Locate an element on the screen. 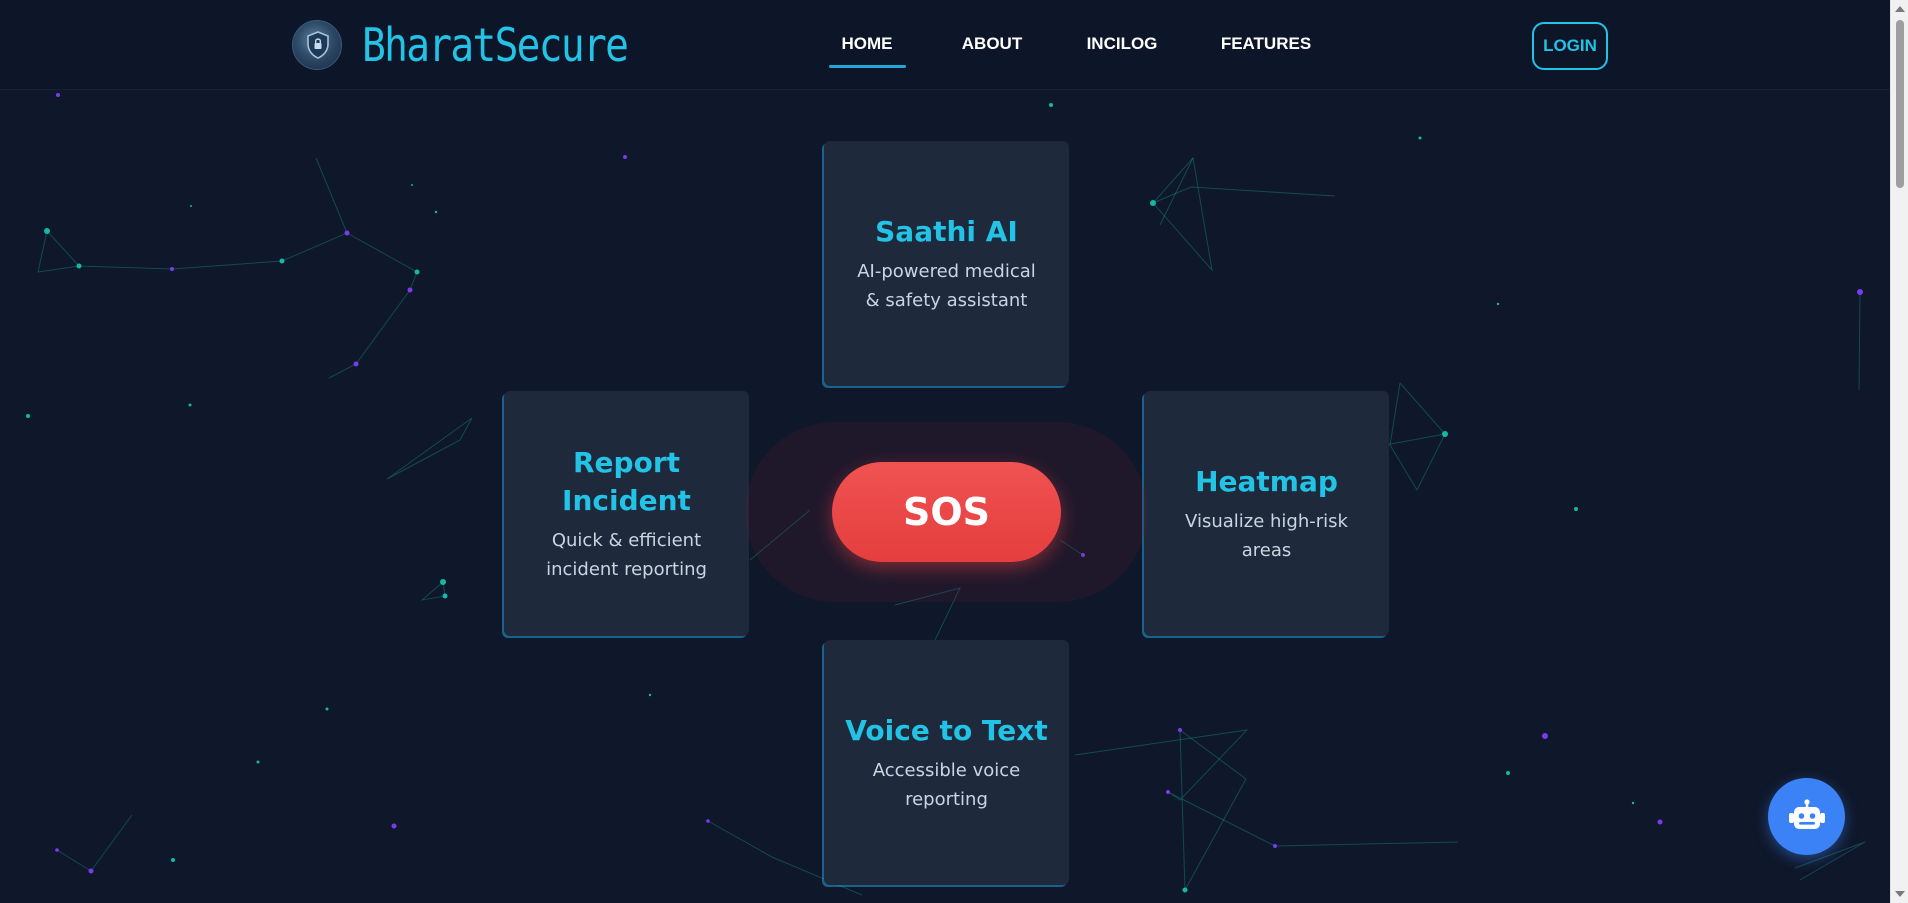  scrollbar-thumb is located at coordinates (1900, 104).